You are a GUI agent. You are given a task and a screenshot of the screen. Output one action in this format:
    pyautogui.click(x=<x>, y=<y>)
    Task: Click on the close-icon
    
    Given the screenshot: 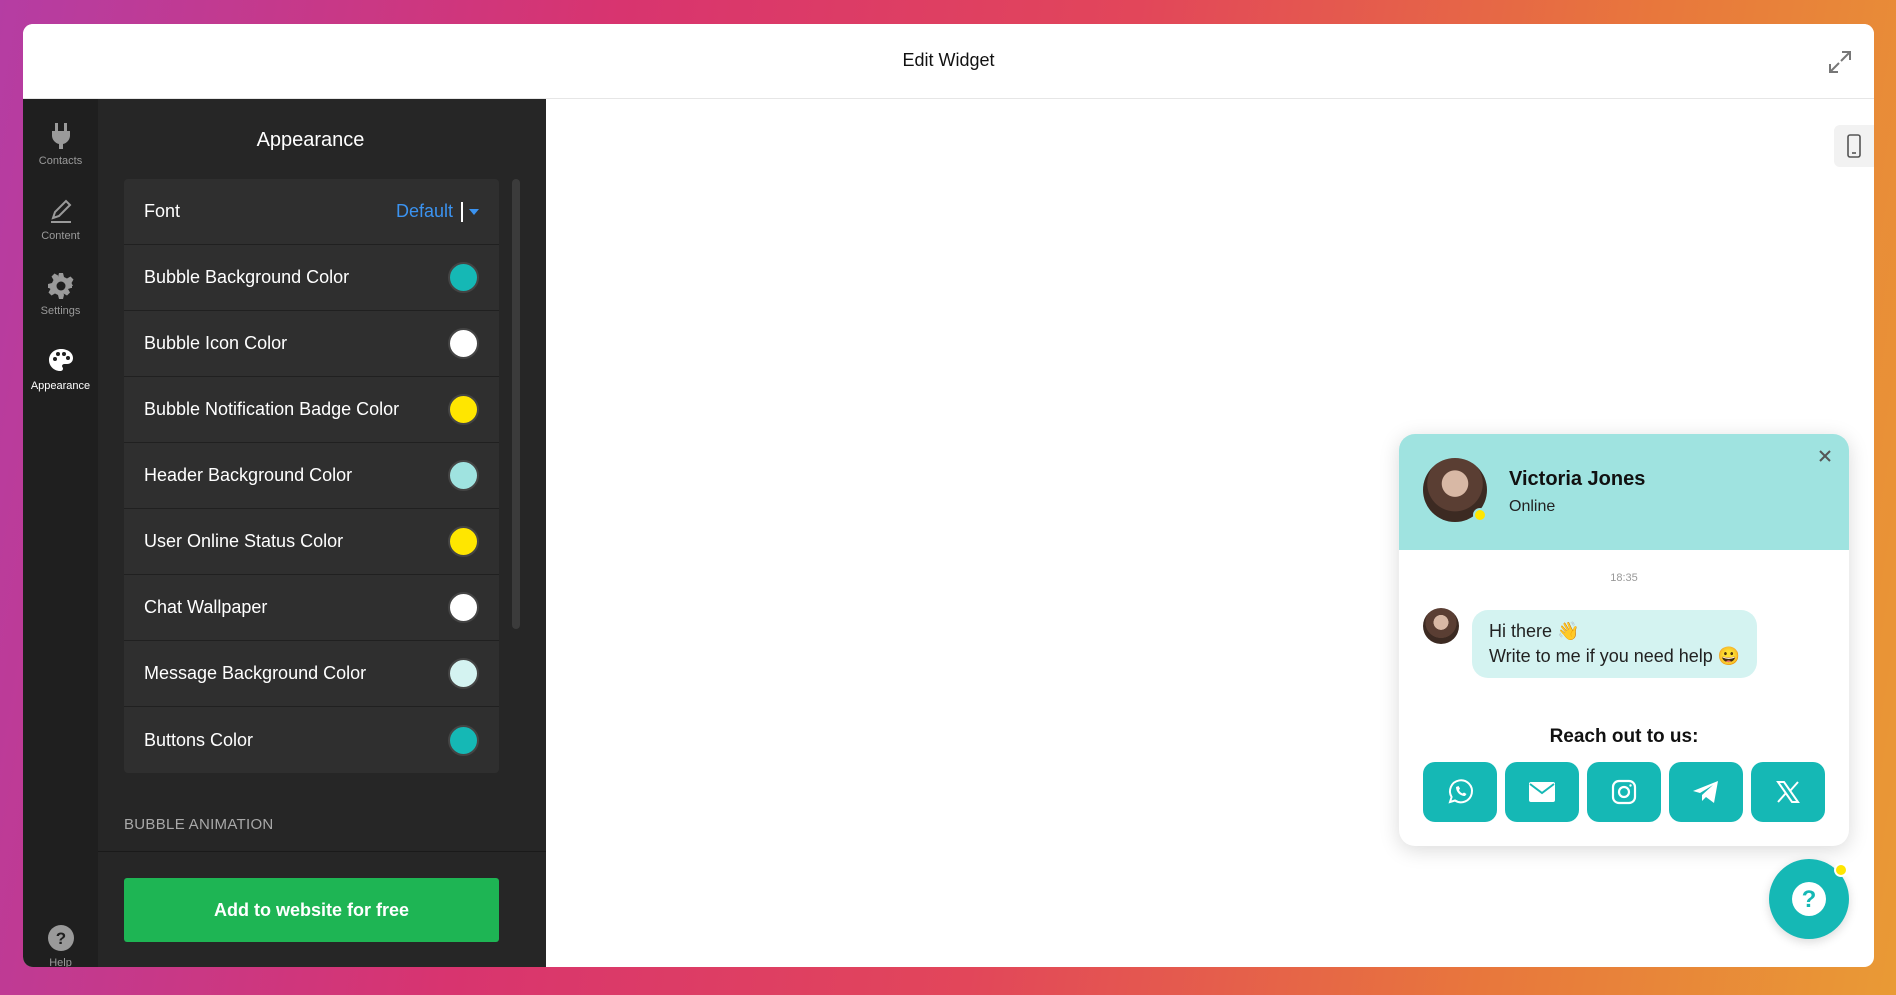 What is the action you would take?
    pyautogui.click(x=1825, y=456)
    